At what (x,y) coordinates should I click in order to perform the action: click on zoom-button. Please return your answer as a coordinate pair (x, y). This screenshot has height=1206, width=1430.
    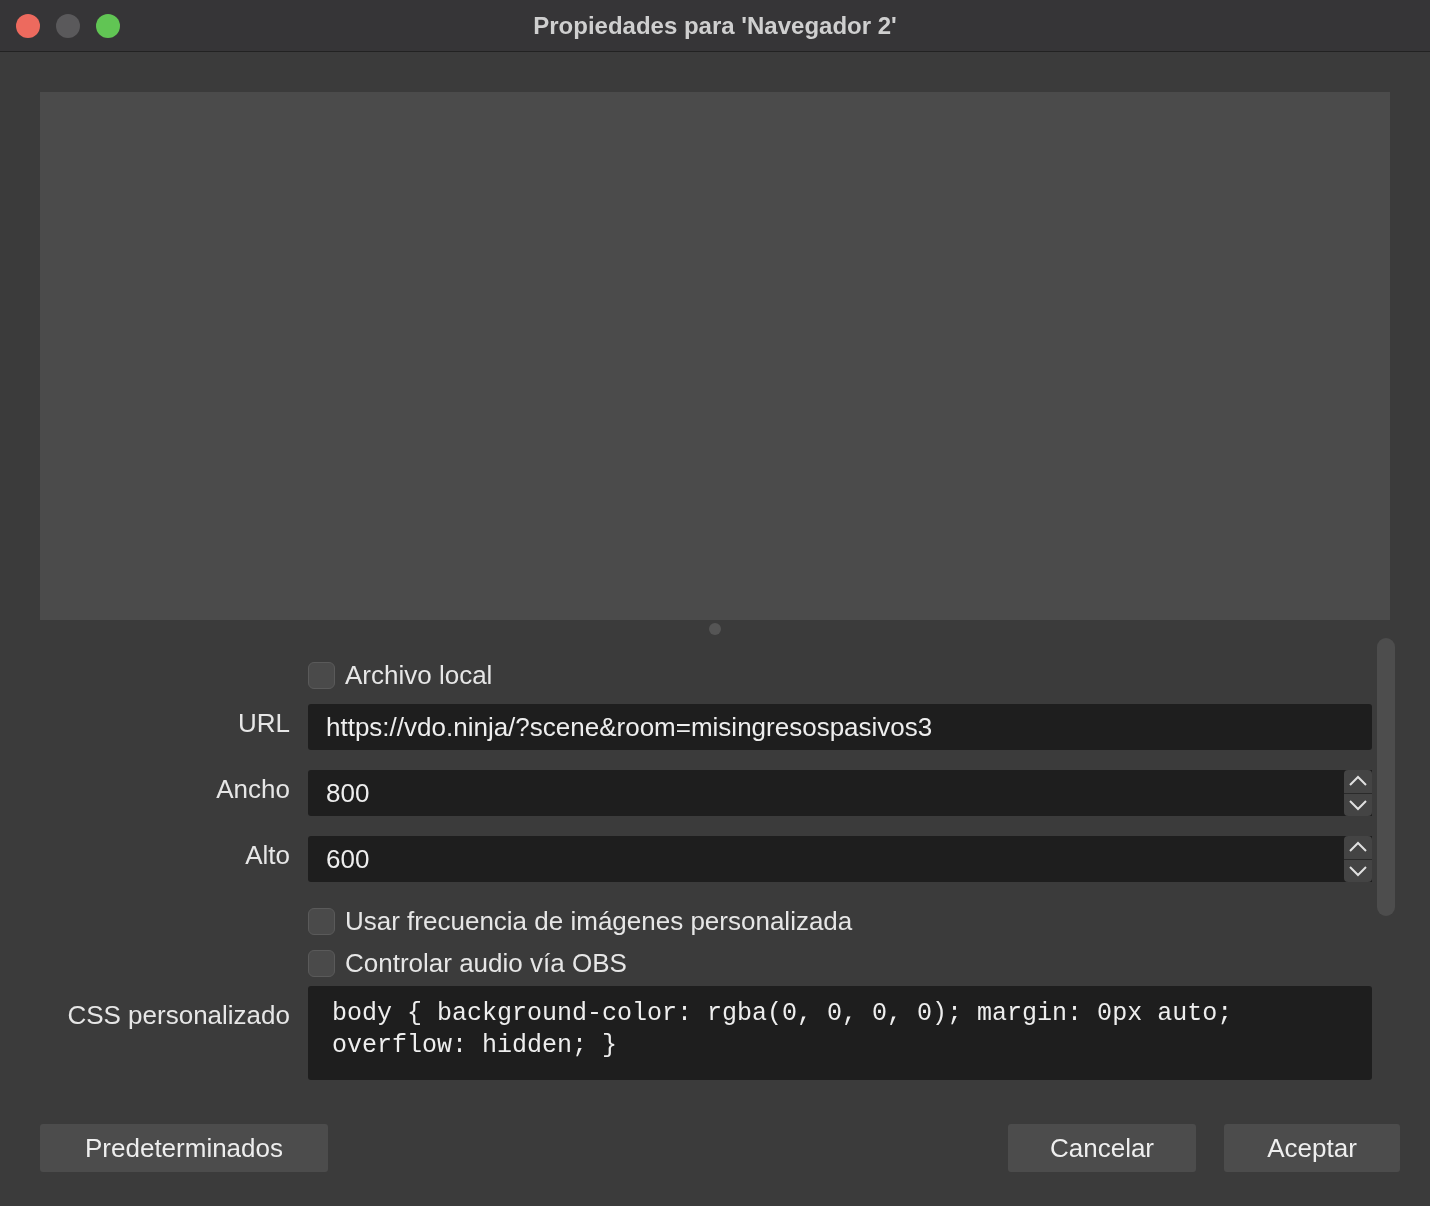
    Looking at the image, I should click on (108, 25).